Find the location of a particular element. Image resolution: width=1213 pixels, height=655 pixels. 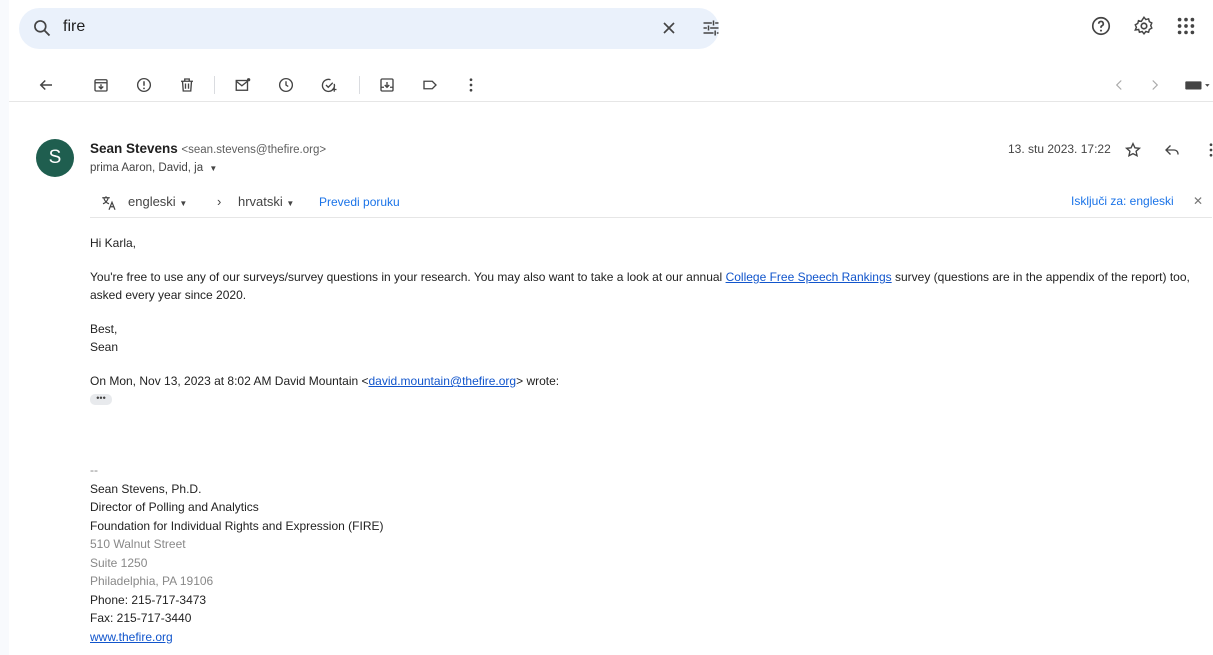

clear-search-icon is located at coordinates (669, 28).